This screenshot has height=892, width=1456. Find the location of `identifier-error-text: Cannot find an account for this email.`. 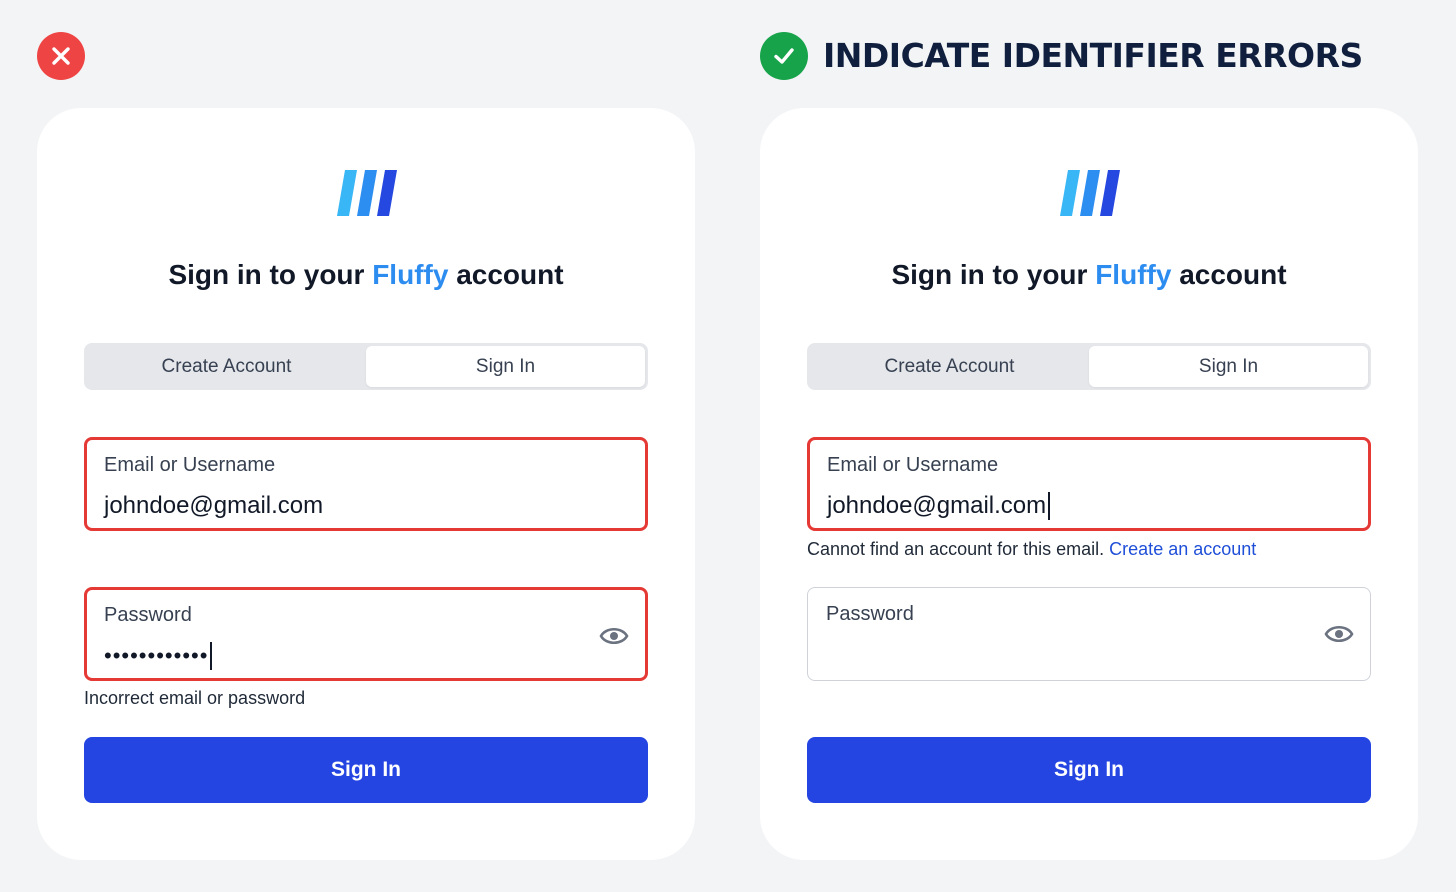

identifier-error-text: Cannot find an account for this email. is located at coordinates (958, 549).